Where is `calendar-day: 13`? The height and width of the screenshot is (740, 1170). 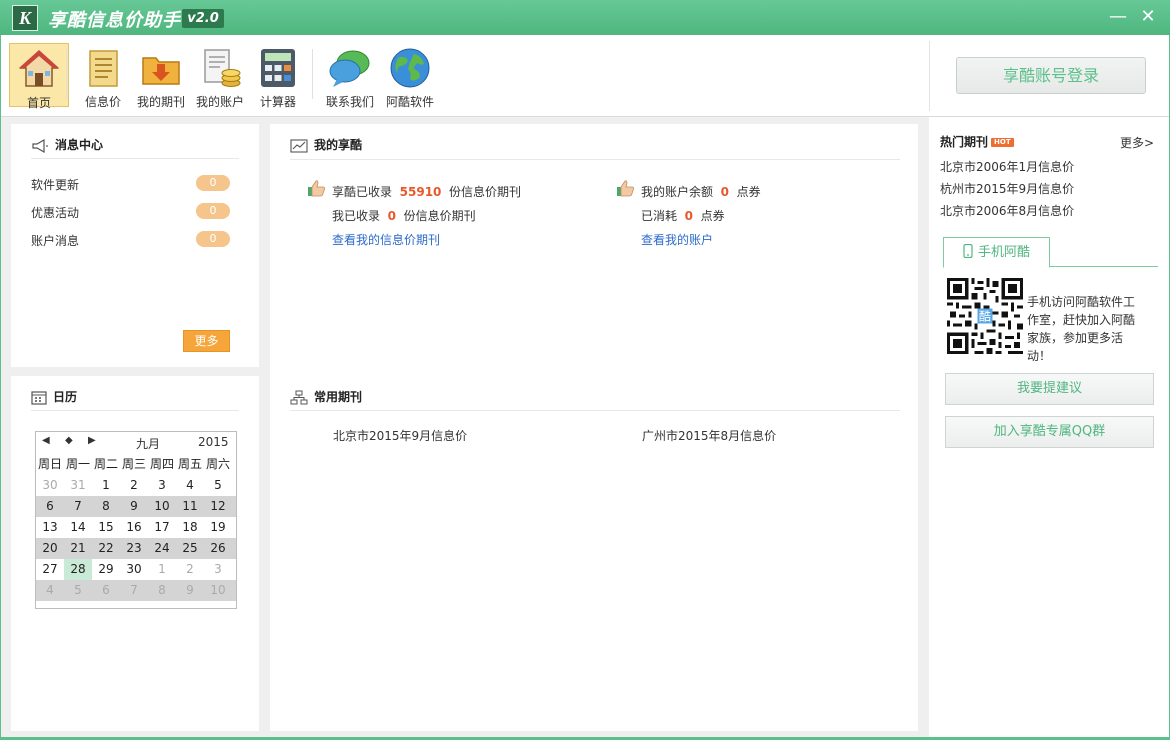 calendar-day: 13 is located at coordinates (50, 527).